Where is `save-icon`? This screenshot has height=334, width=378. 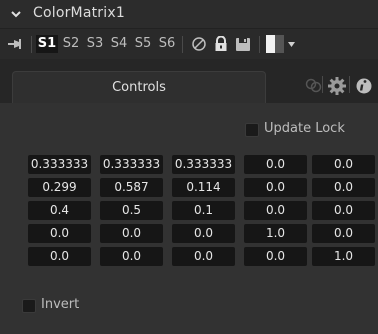
save-icon is located at coordinates (243, 44).